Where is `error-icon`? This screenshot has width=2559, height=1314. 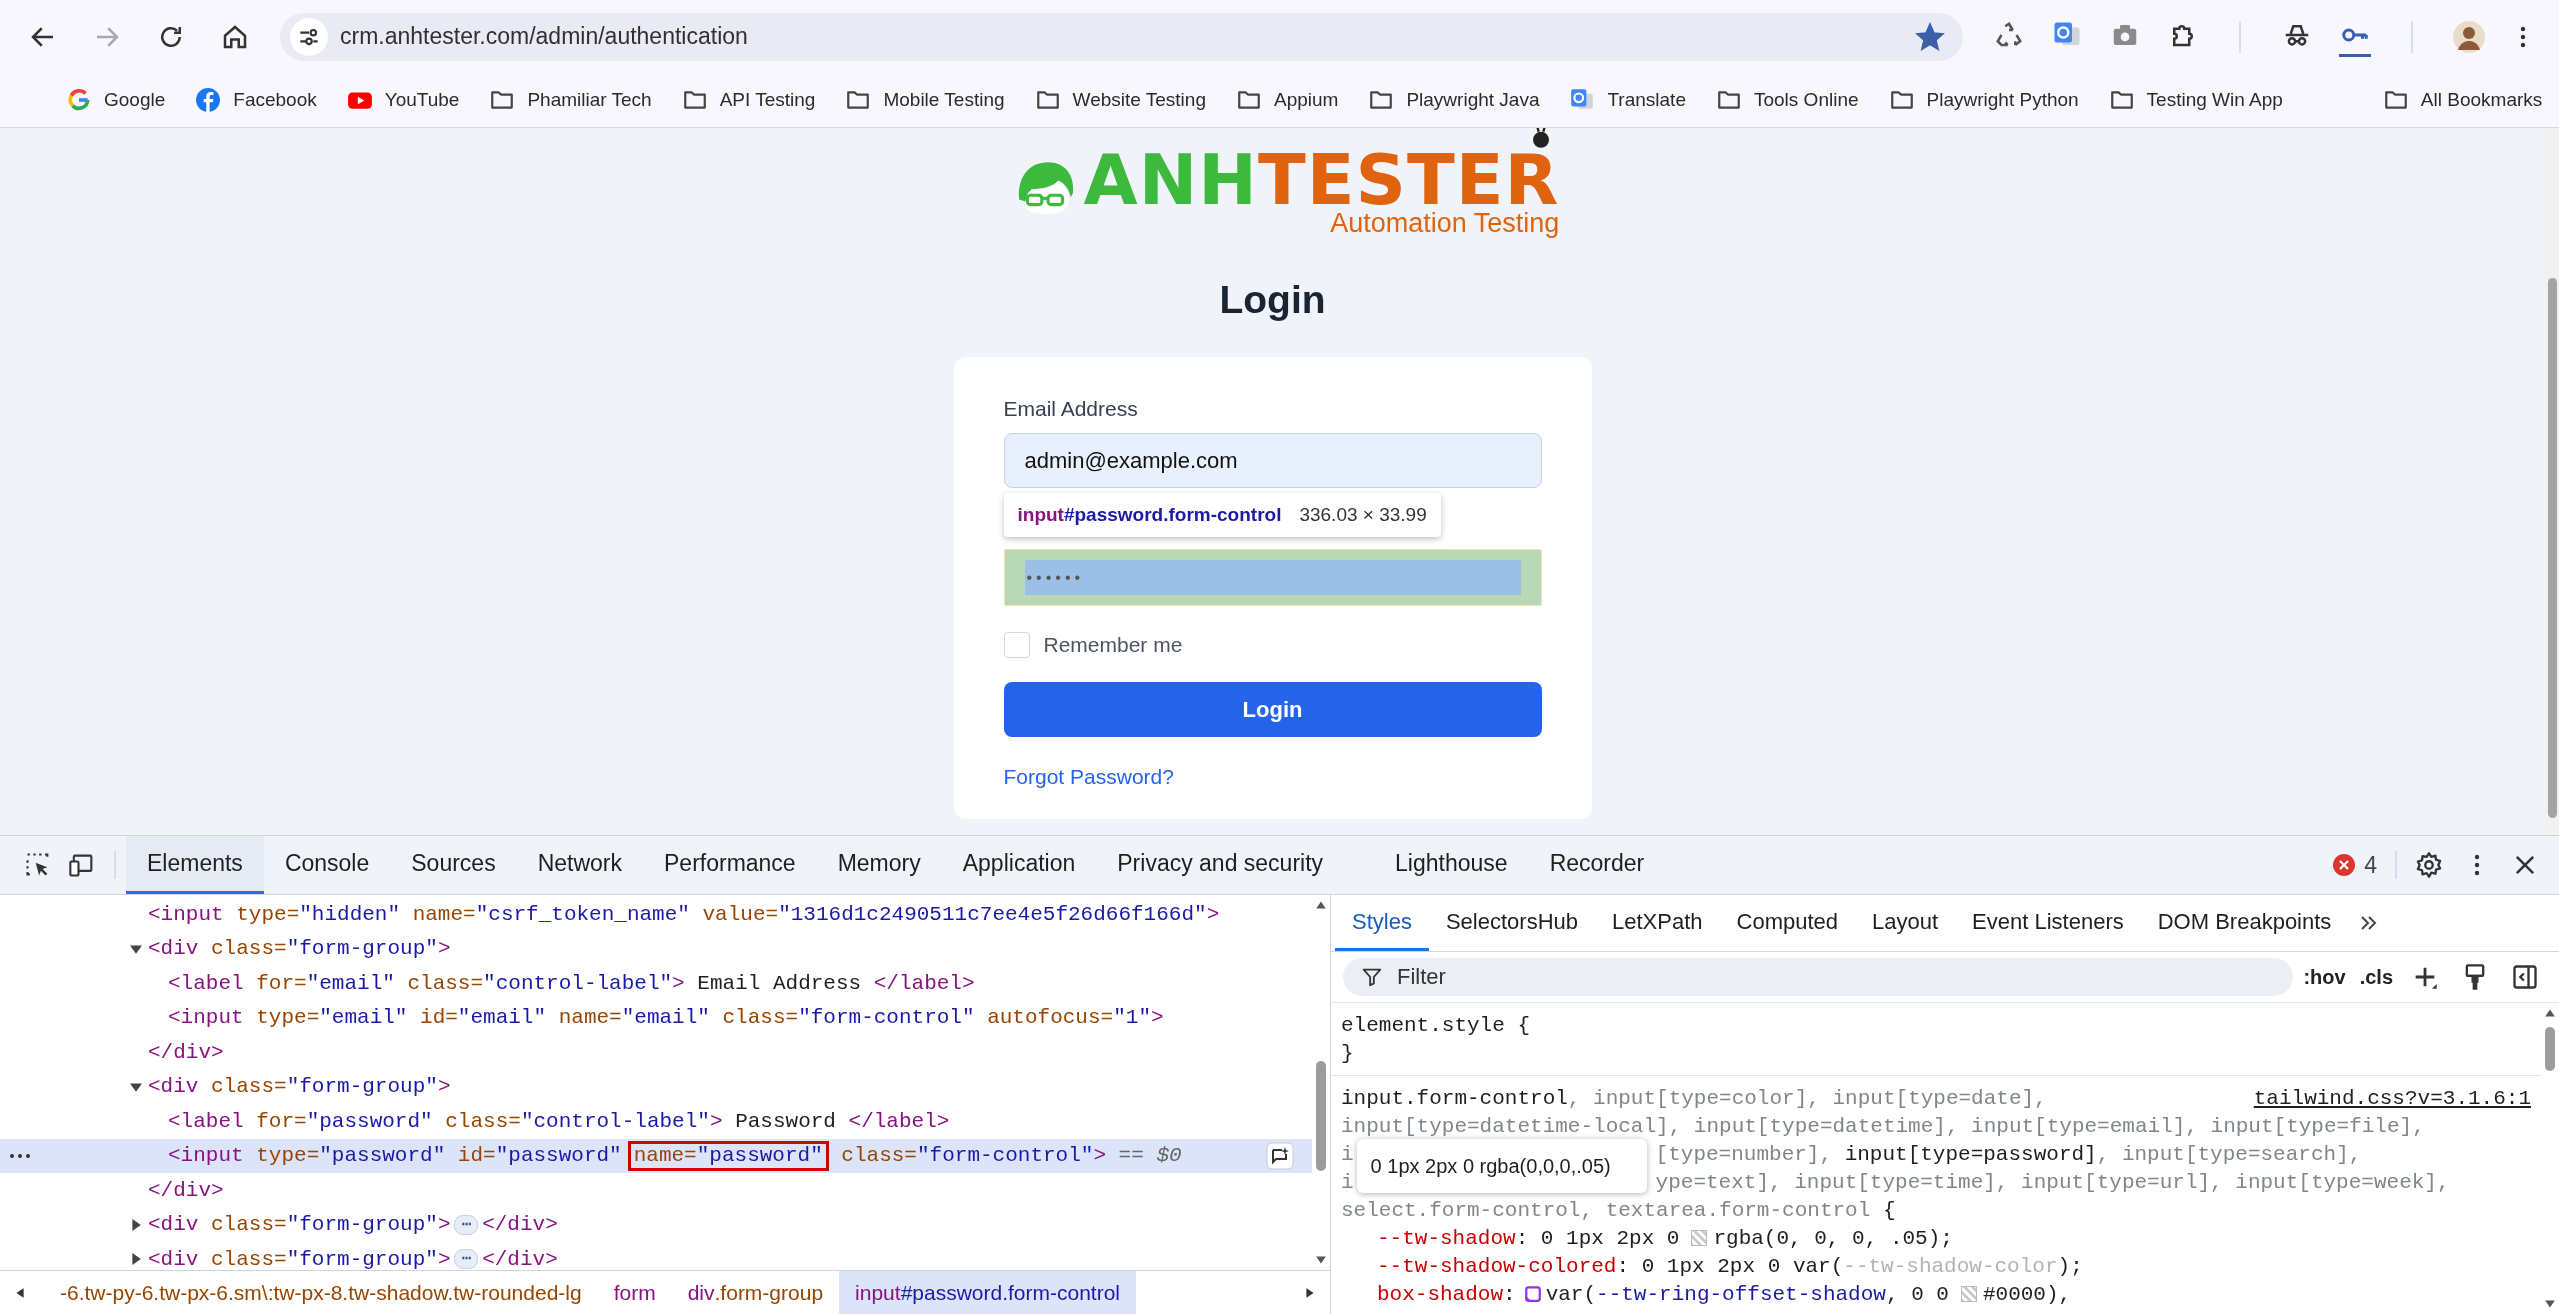
error-icon is located at coordinates (2344, 865).